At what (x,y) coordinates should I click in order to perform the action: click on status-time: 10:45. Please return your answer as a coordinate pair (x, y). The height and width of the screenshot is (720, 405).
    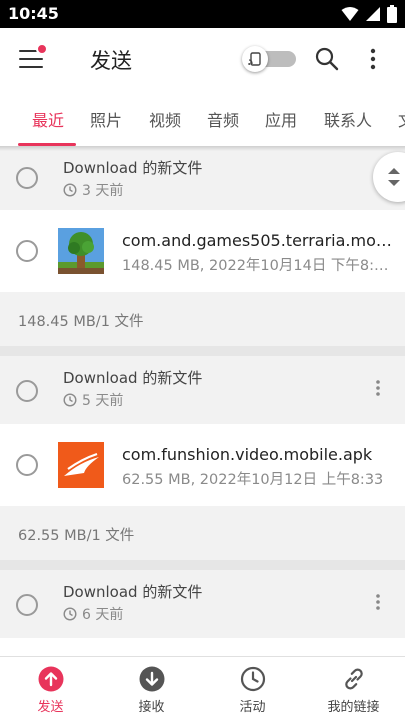
    Looking at the image, I should click on (33, 13).